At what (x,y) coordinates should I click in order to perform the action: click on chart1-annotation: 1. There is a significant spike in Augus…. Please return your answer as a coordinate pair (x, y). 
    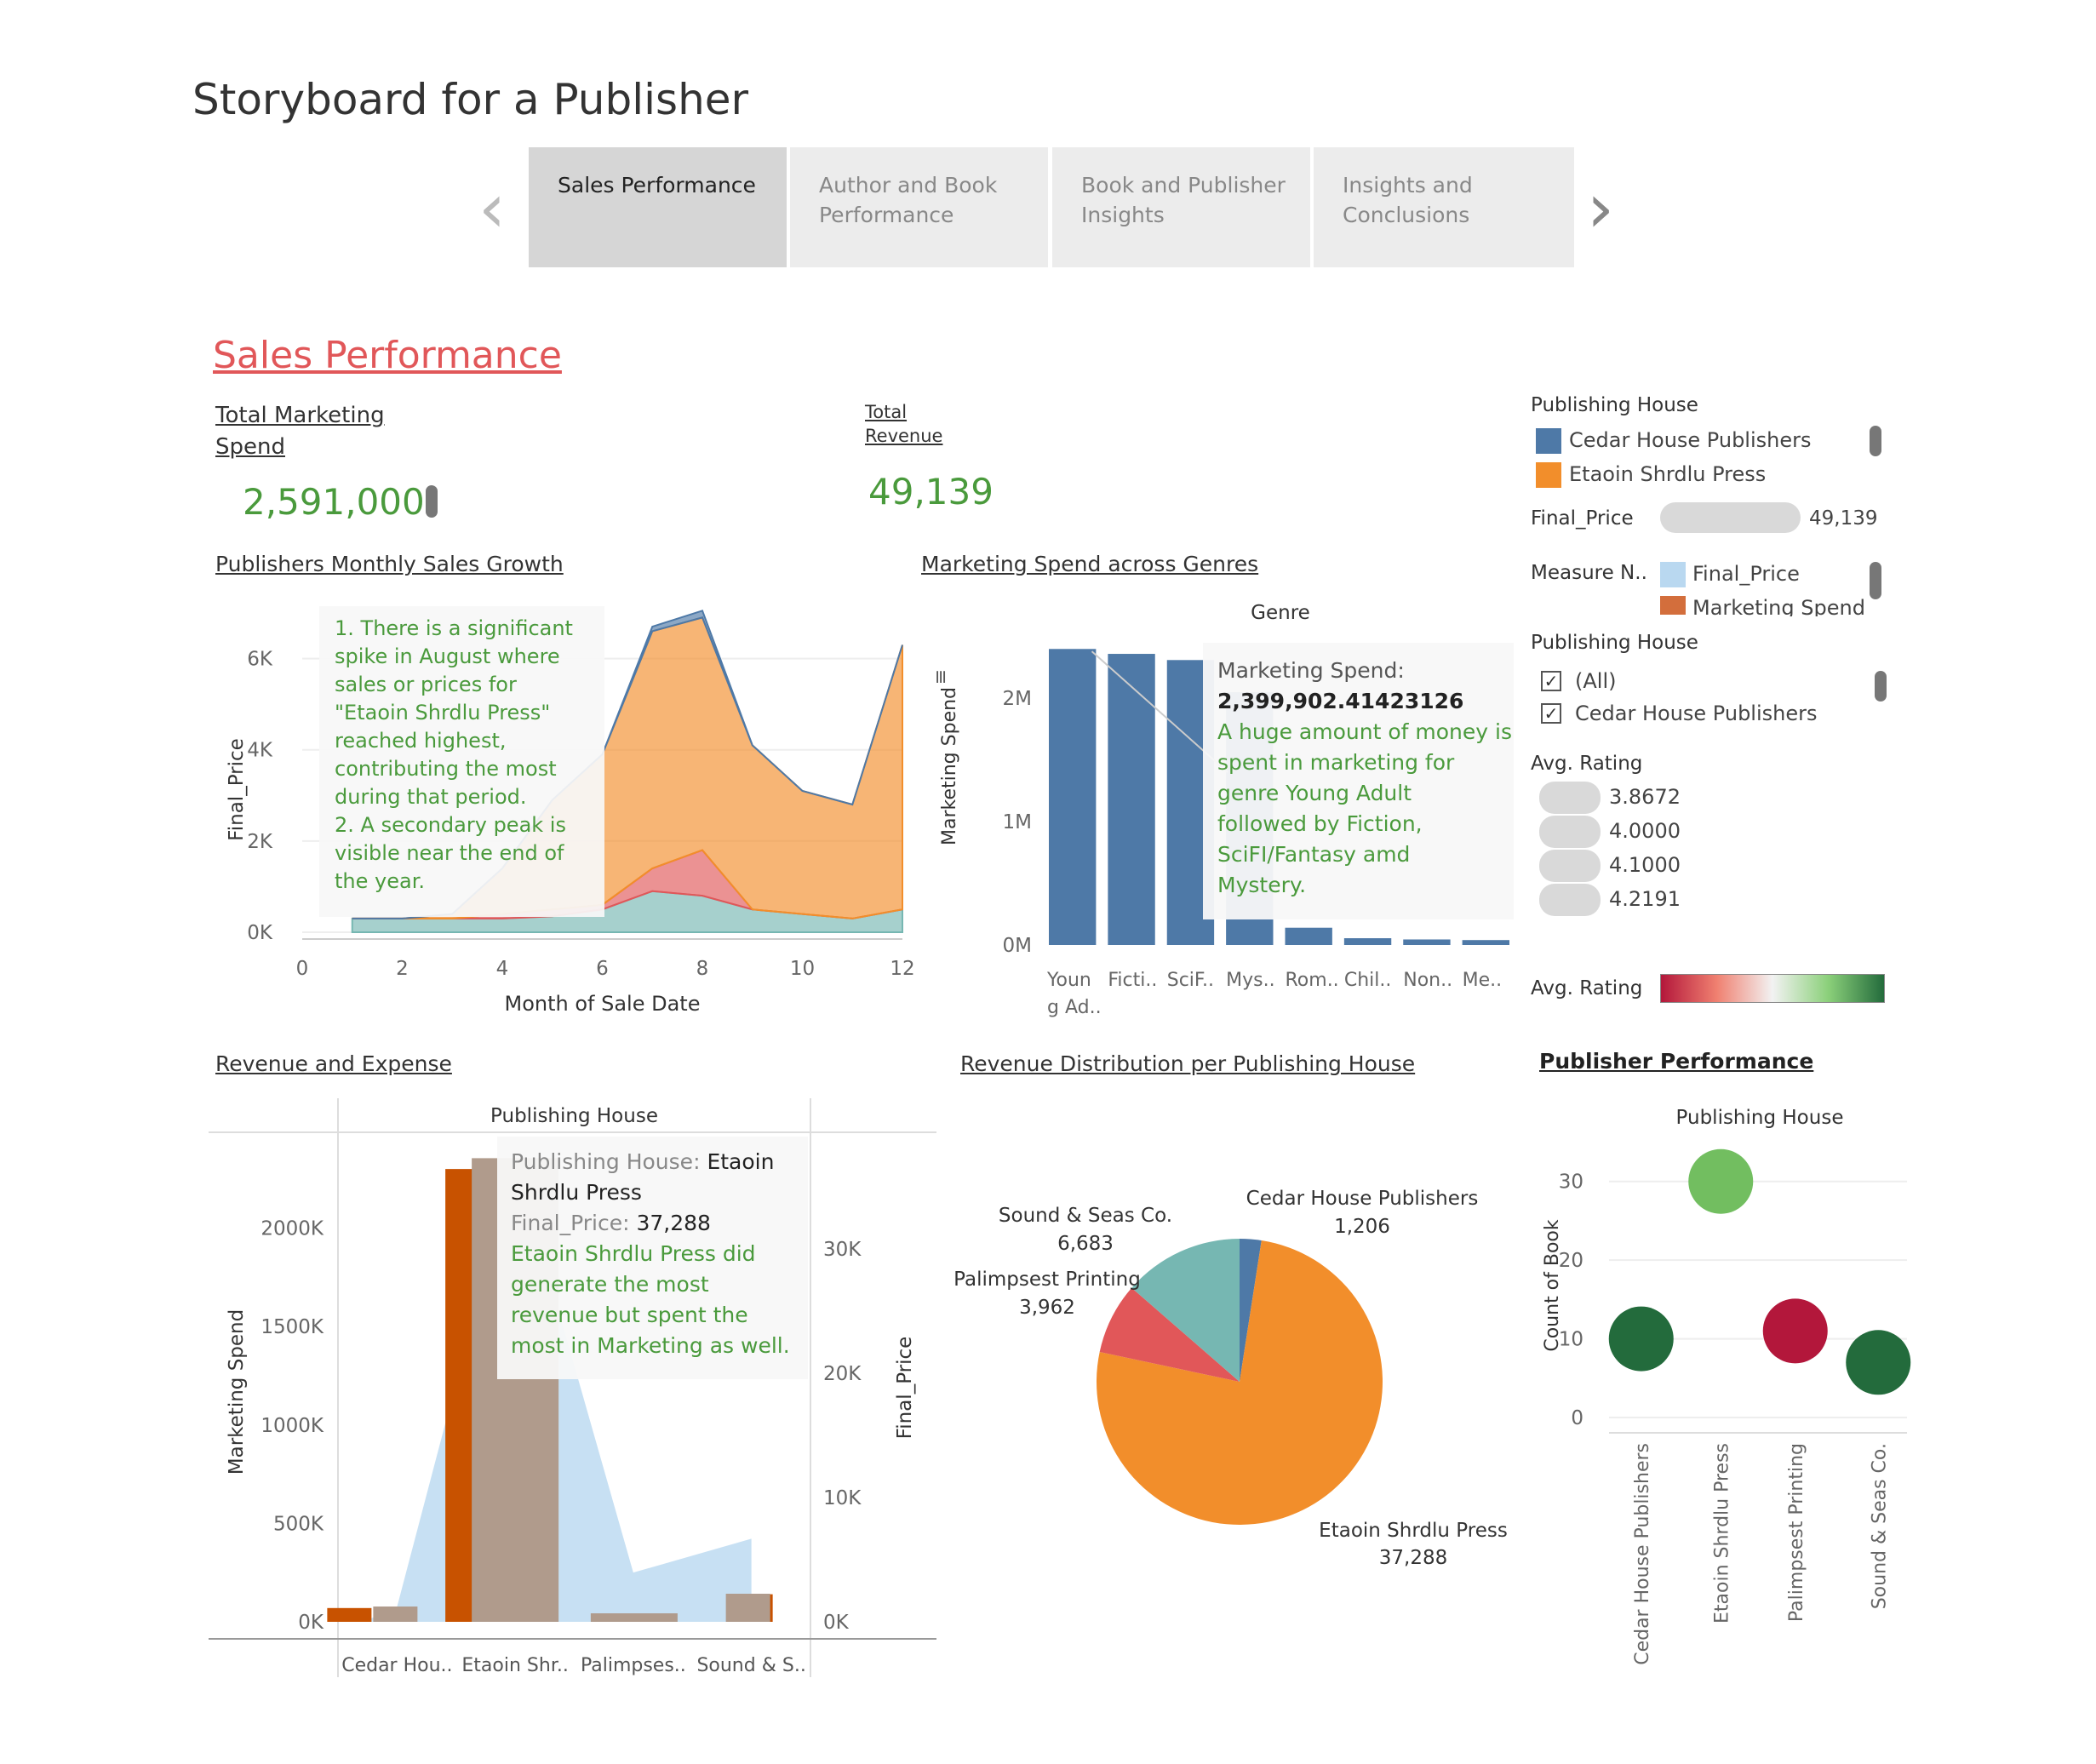
    Looking at the image, I should click on (454, 755).